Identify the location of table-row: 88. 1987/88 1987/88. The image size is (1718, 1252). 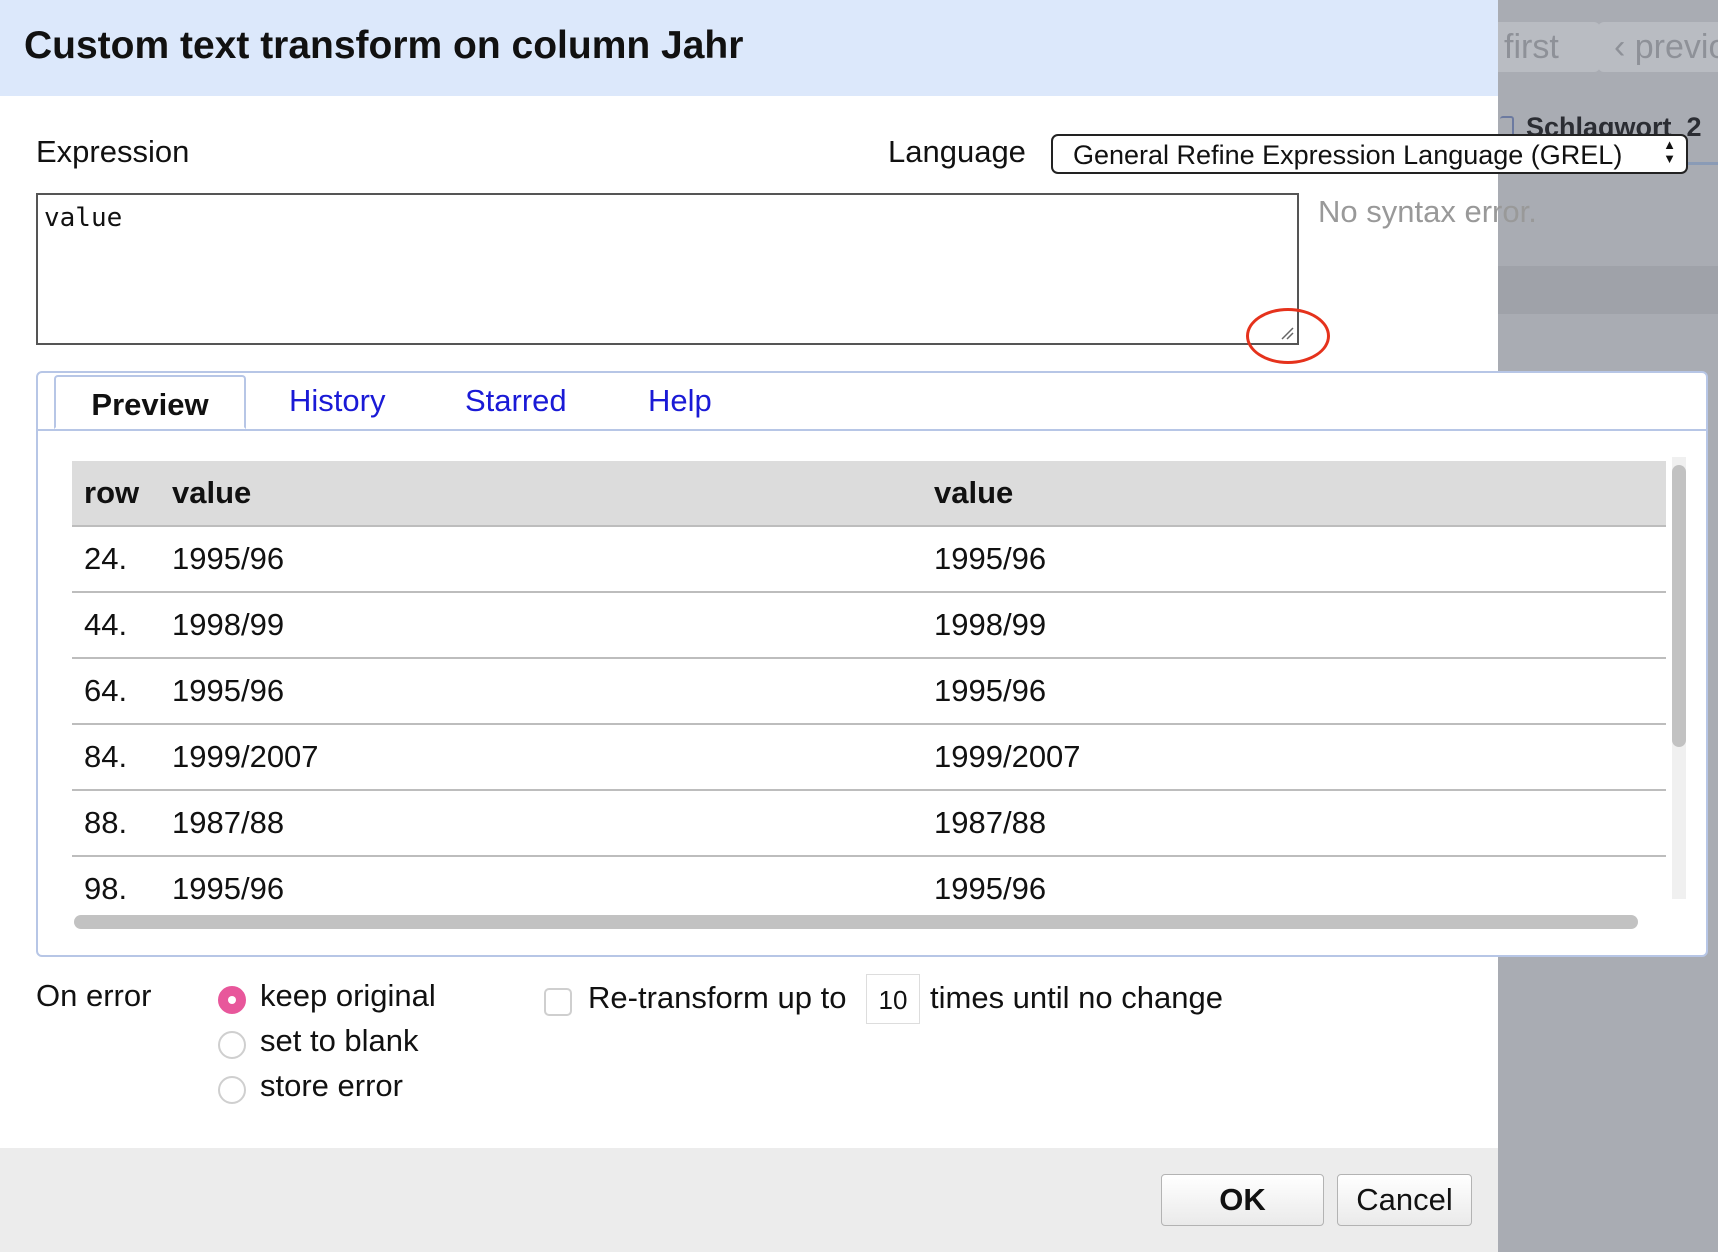
(869, 822).